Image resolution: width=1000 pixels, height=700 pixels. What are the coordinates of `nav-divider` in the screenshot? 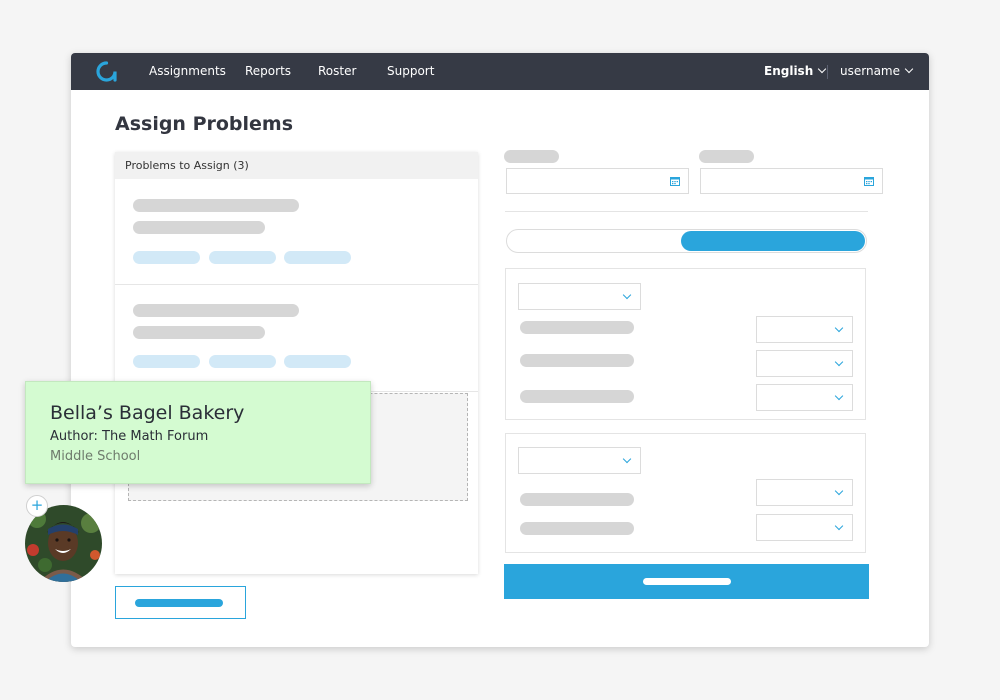 It's located at (827, 72).